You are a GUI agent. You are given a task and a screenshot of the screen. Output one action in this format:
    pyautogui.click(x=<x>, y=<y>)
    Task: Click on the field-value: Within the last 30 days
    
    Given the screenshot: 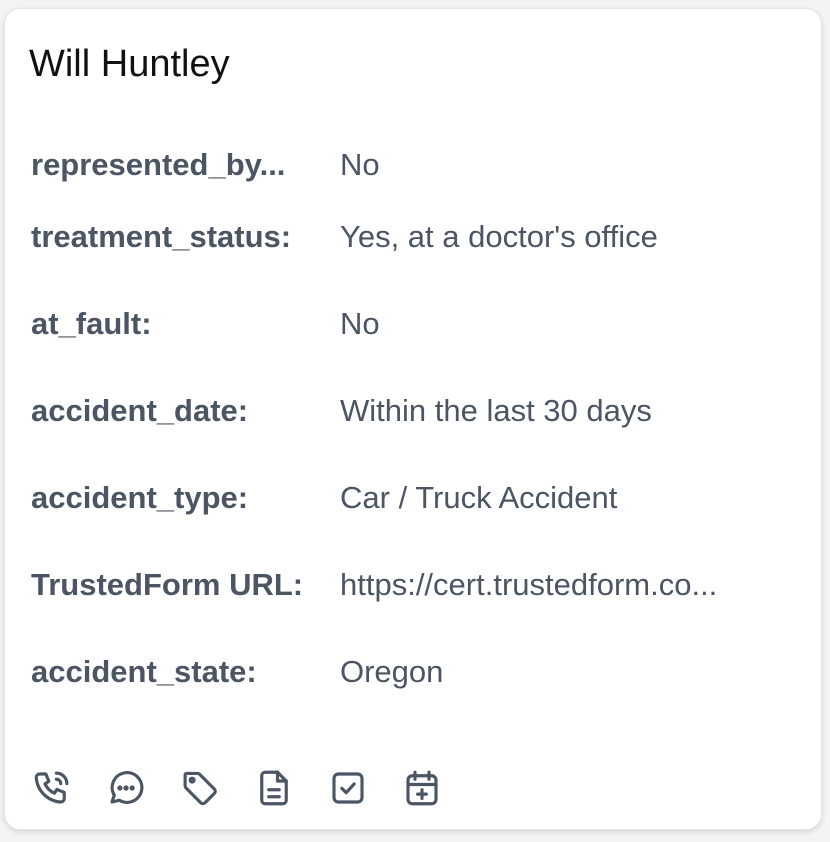 What is the action you would take?
    pyautogui.click(x=496, y=410)
    